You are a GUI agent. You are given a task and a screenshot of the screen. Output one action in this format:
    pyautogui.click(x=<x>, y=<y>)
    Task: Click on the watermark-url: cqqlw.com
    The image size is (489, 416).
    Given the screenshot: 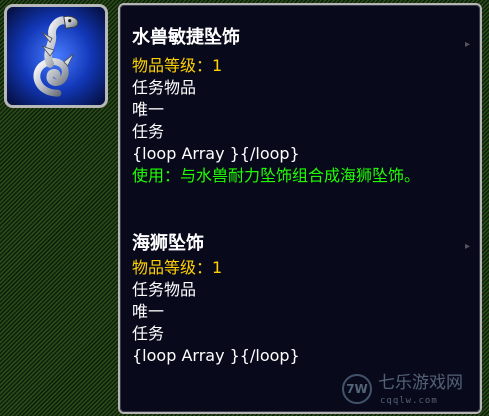 What is the action you would take?
    pyautogui.click(x=409, y=401)
    